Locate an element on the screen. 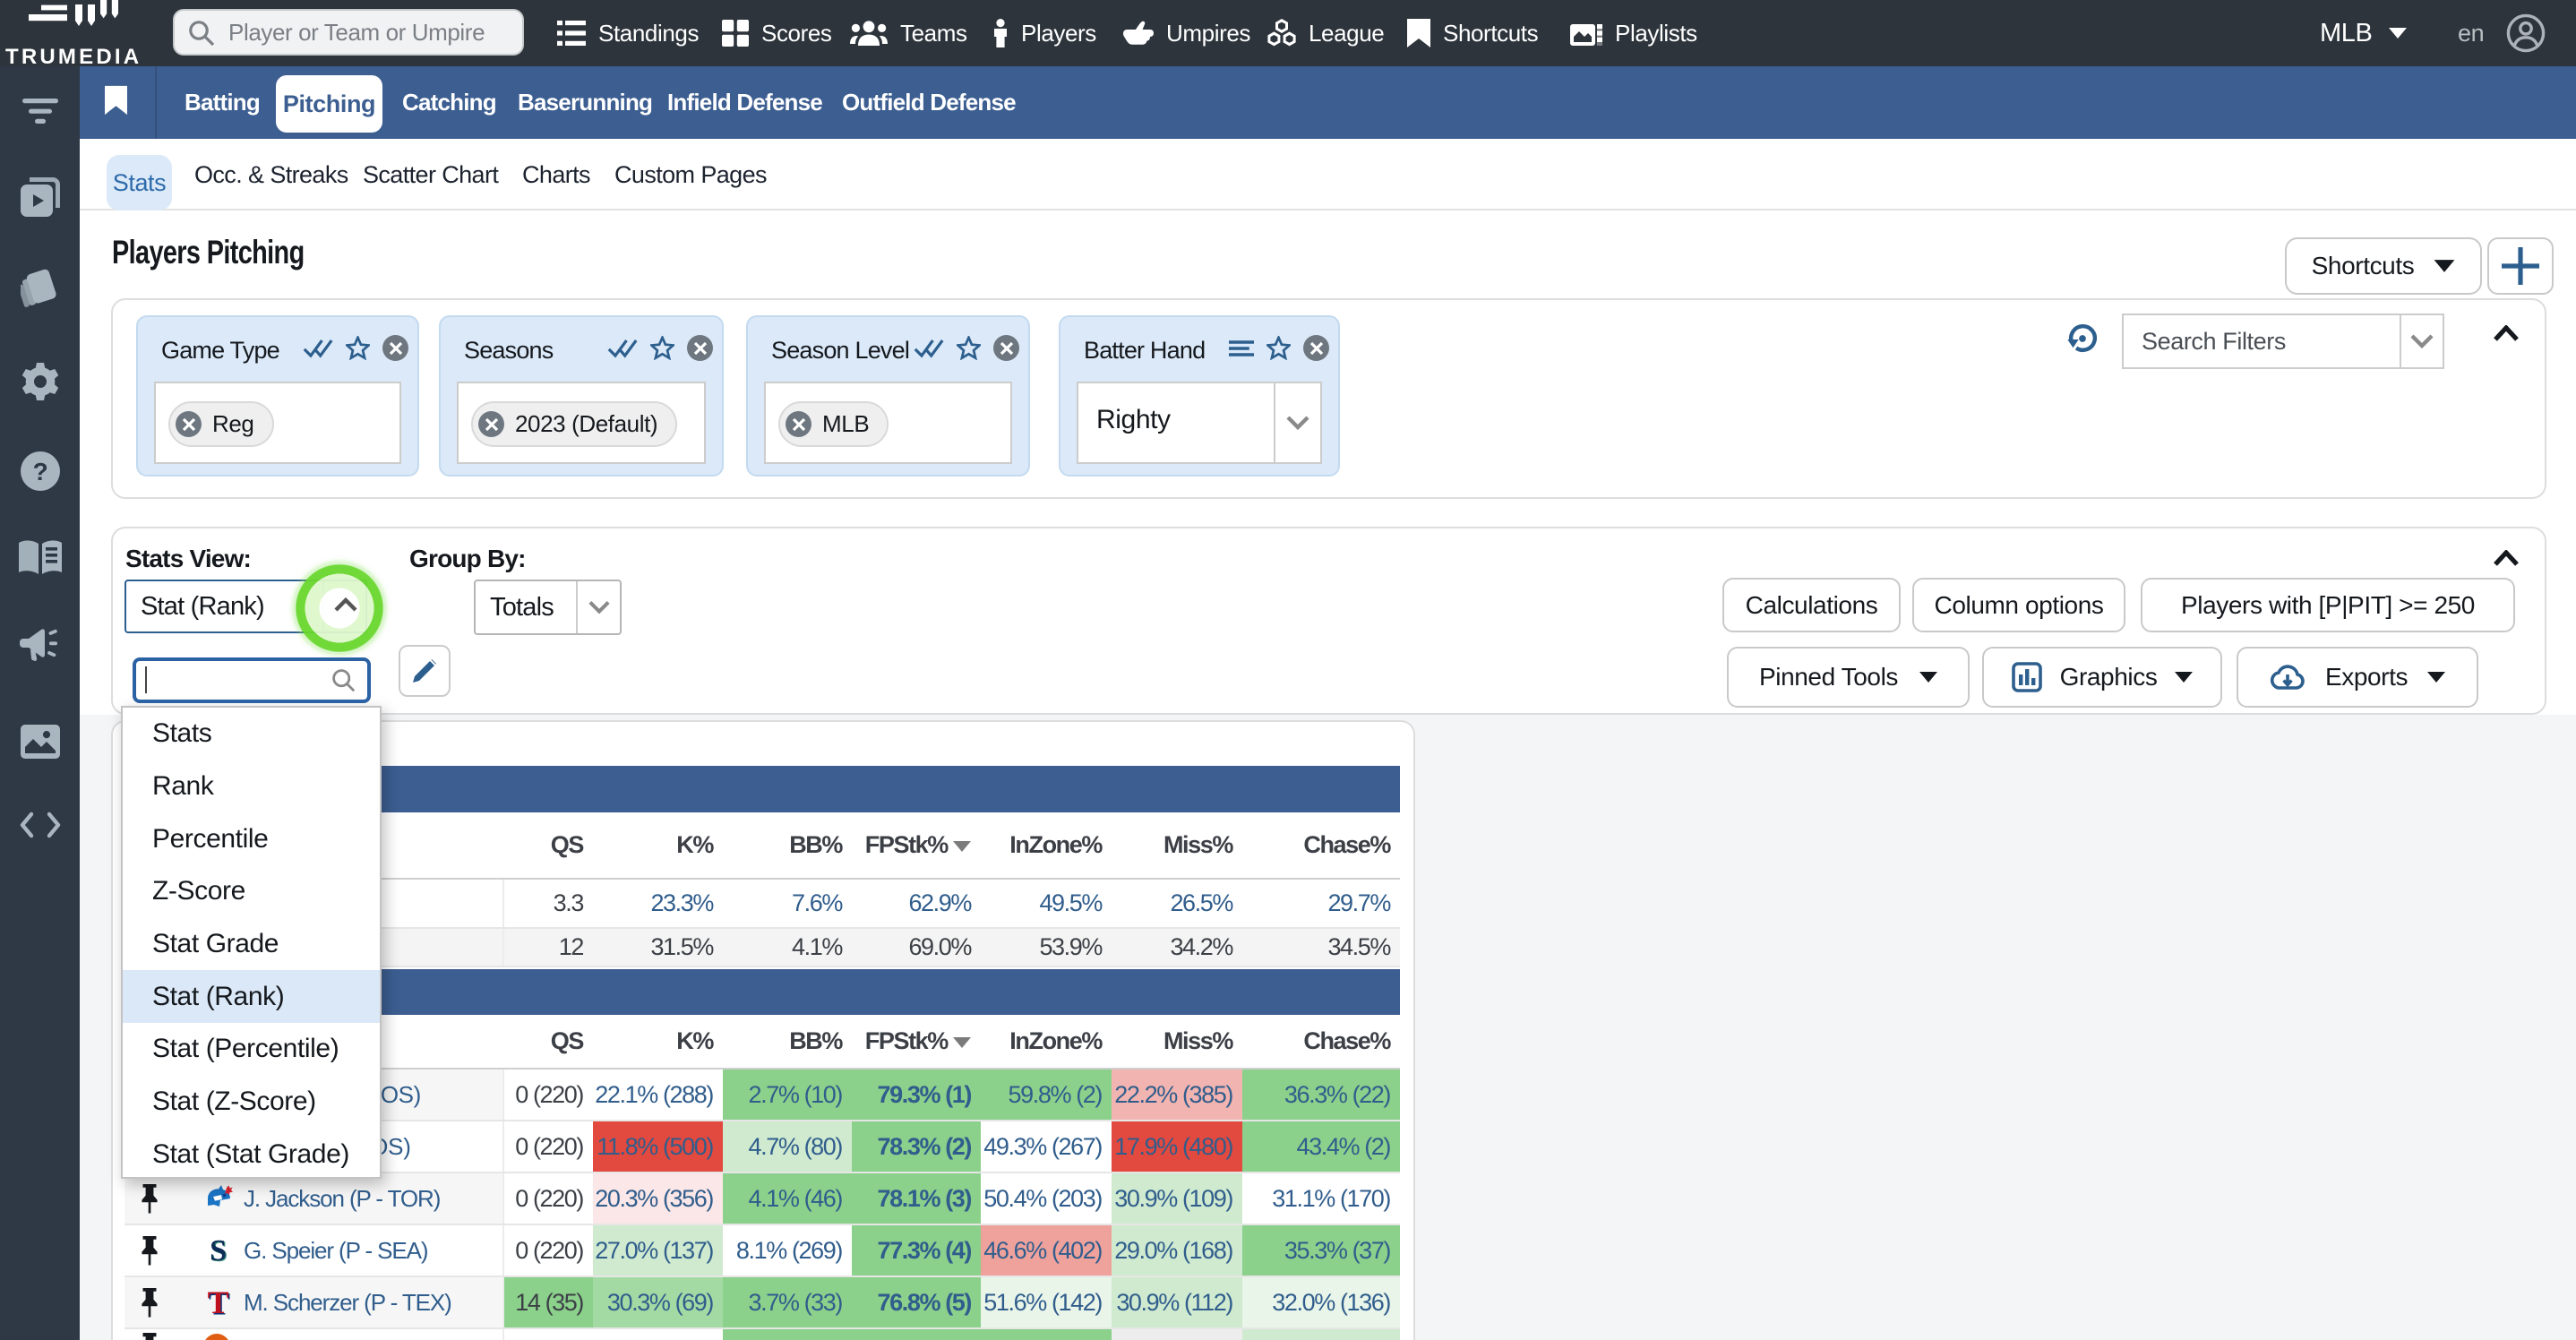 This screenshot has width=2576, height=1340. svg-text: S is located at coordinates (218, 1250).